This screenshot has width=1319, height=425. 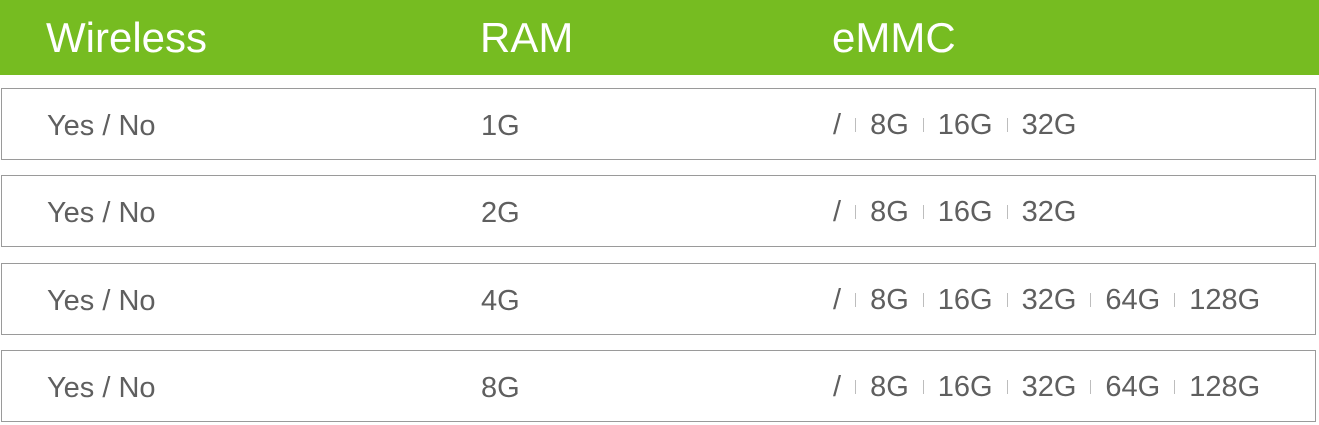 I want to click on ram-cell: 1G, so click(x=500, y=126).